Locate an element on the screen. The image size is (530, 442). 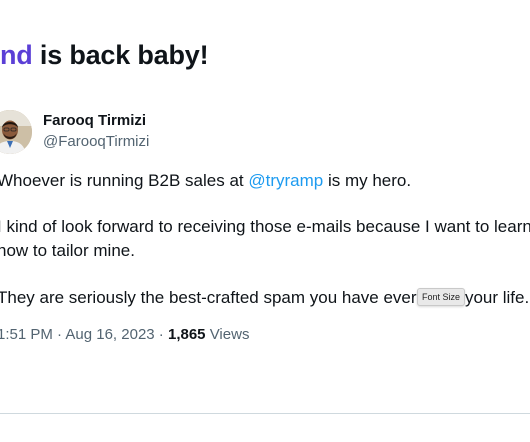
tweet-time: 1:51 PM is located at coordinates (26, 334).